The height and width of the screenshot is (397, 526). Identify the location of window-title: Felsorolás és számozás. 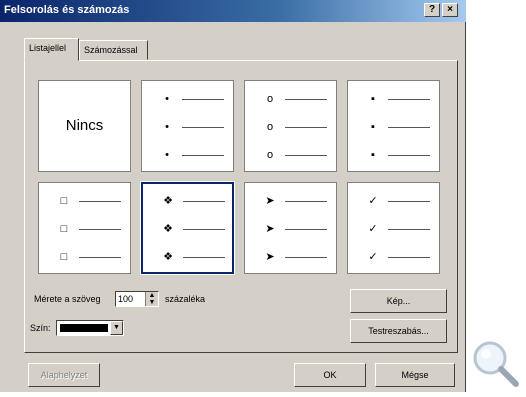
(67, 10).